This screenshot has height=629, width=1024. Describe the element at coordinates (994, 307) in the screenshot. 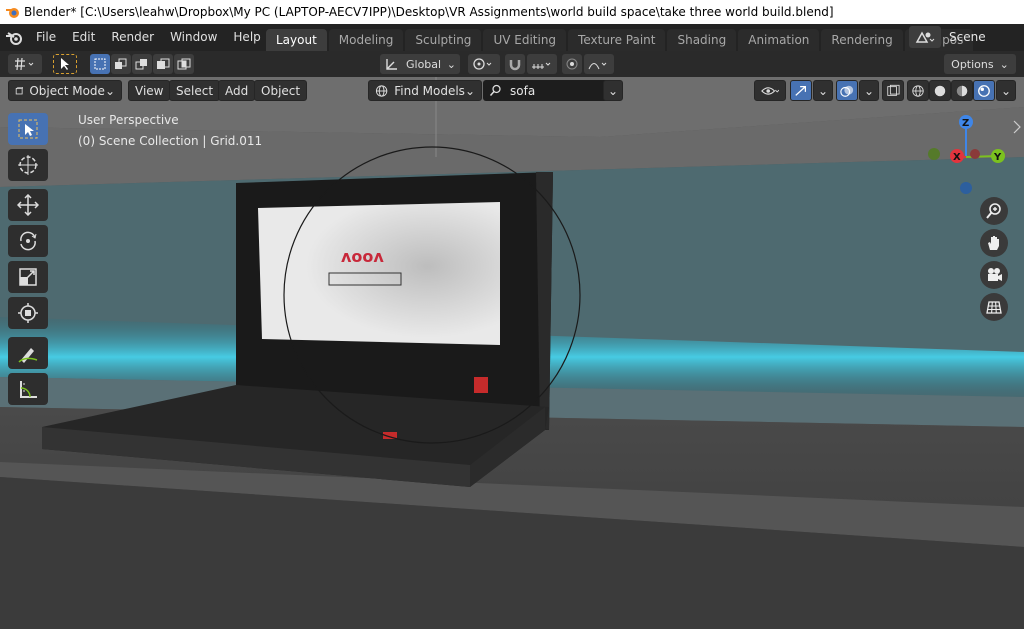

I see `ortho-toggle-button` at that location.